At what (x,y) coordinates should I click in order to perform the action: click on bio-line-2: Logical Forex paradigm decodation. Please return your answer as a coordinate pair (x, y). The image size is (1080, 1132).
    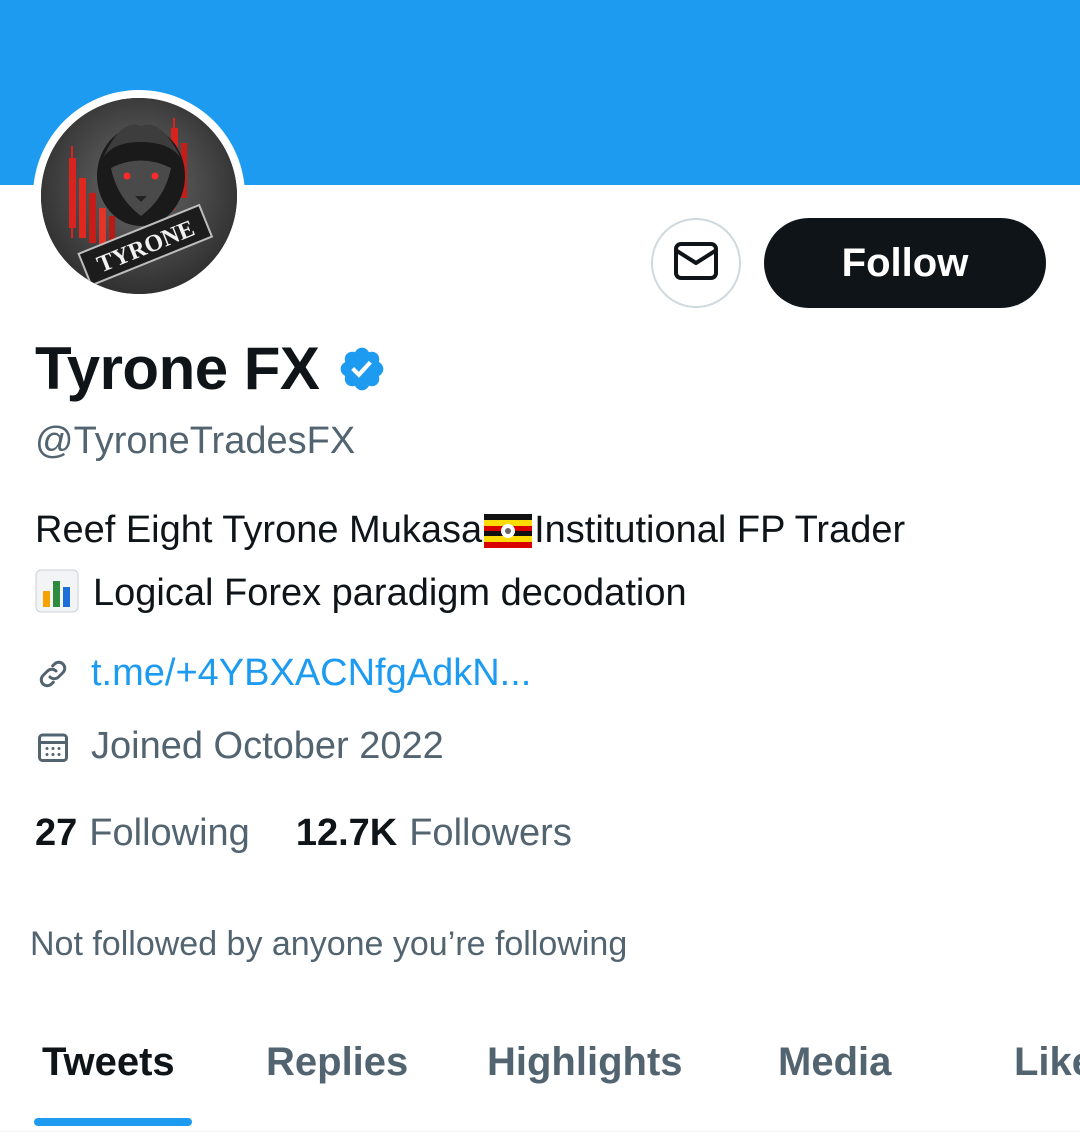
    Looking at the image, I should click on (540, 597).